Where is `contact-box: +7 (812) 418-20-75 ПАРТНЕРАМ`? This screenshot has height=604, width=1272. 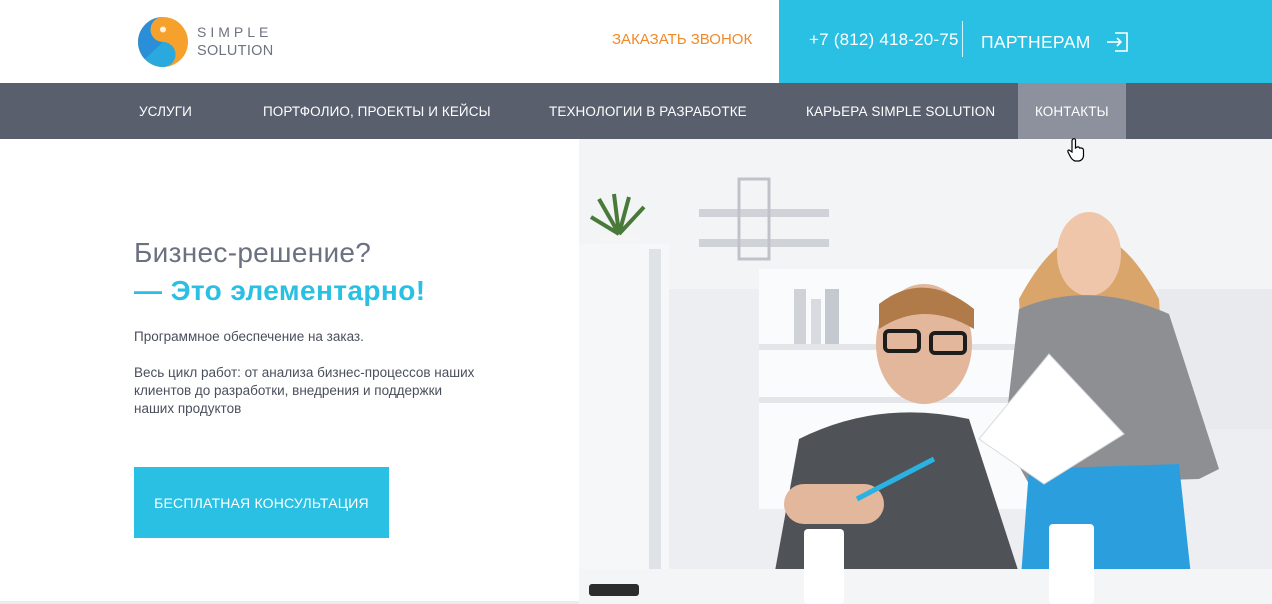 contact-box: +7 (812) 418-20-75 ПАРТНЕРАМ is located at coordinates (1025, 41).